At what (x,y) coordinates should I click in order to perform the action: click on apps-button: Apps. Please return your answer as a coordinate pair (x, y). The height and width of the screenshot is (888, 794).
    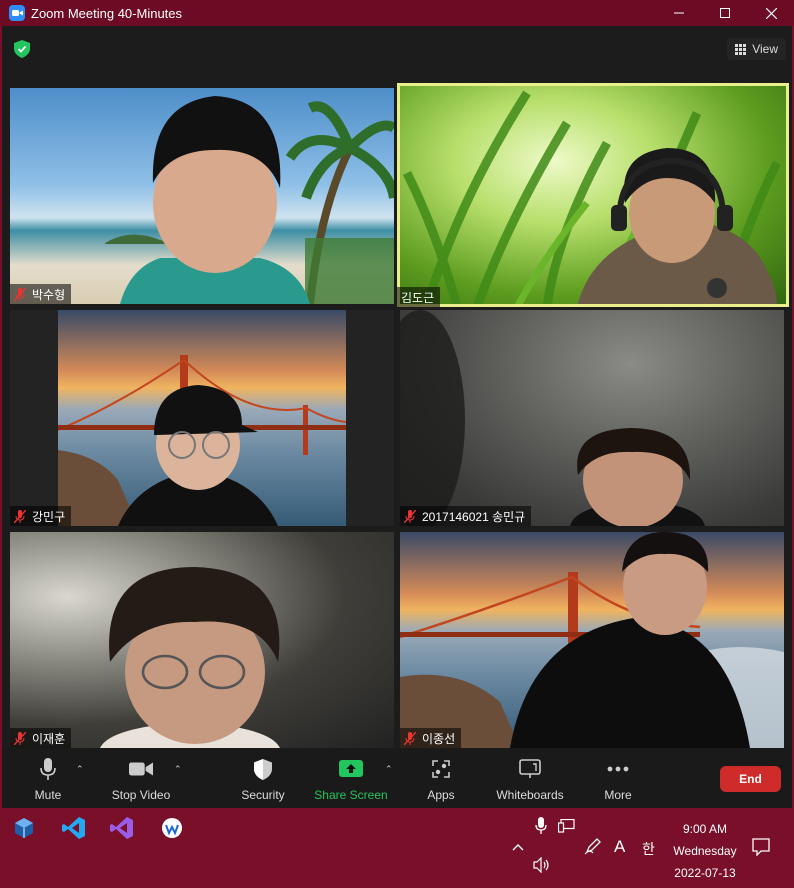
    Looking at the image, I should click on (441, 778).